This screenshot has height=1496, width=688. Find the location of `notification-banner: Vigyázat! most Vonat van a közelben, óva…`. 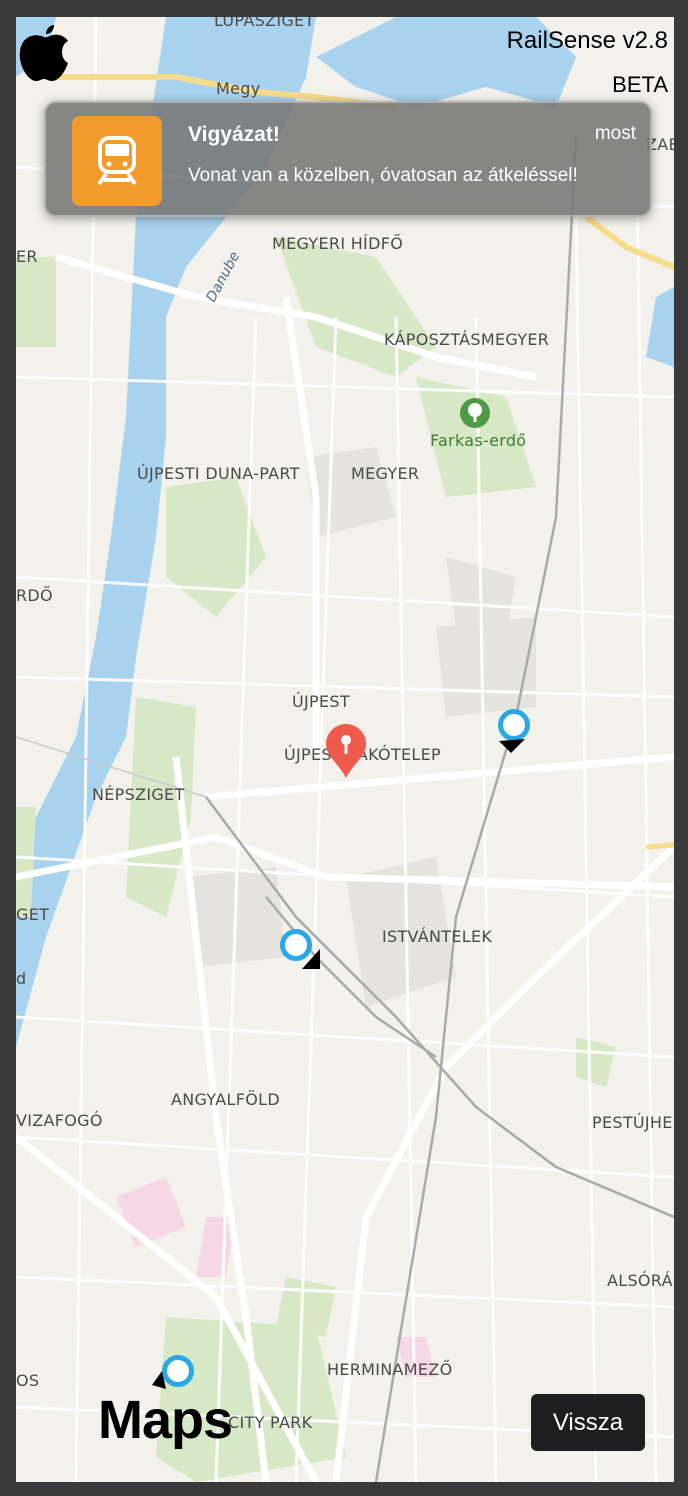

notification-banner: Vigyázat! most Vonat van a közelben, óva… is located at coordinates (348, 159).